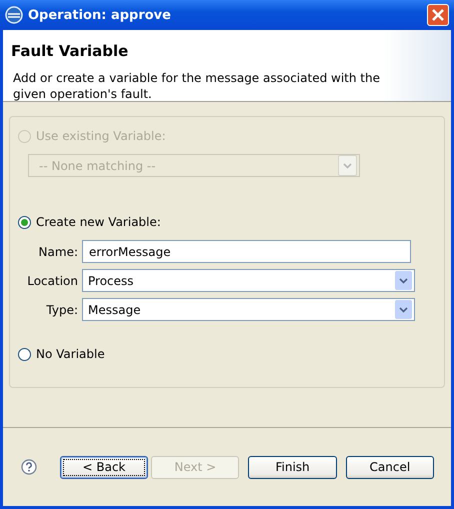 The height and width of the screenshot is (509, 454). What do you see at coordinates (70, 354) in the screenshot?
I see `radio-label: No Variable` at bounding box center [70, 354].